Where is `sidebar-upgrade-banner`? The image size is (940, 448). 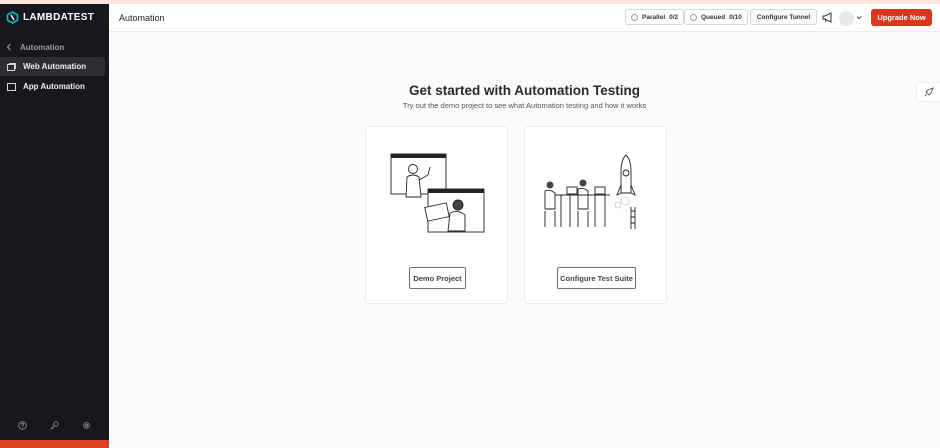 sidebar-upgrade-banner is located at coordinates (54, 444).